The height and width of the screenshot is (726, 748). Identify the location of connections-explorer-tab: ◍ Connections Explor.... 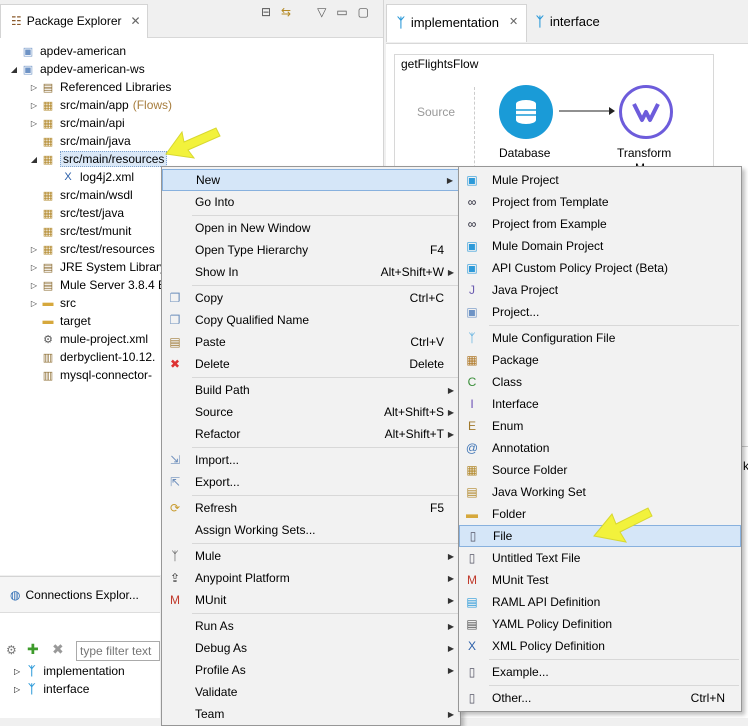
(80, 595).